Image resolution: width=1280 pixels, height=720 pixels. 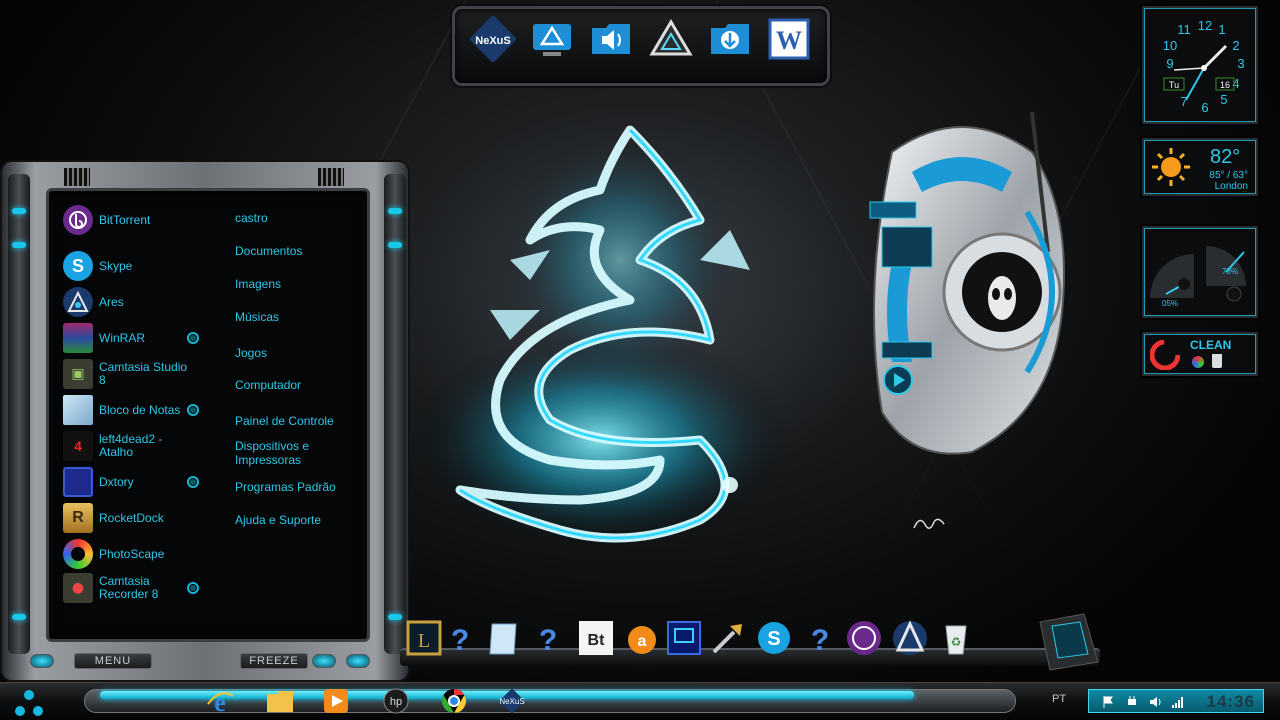 I want to click on cleaner-gadget: CLEAN, so click(x=1200, y=354).